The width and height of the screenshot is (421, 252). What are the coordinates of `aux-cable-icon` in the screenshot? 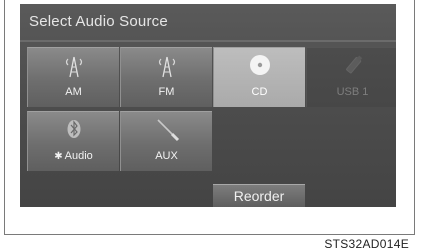 It's located at (167, 130).